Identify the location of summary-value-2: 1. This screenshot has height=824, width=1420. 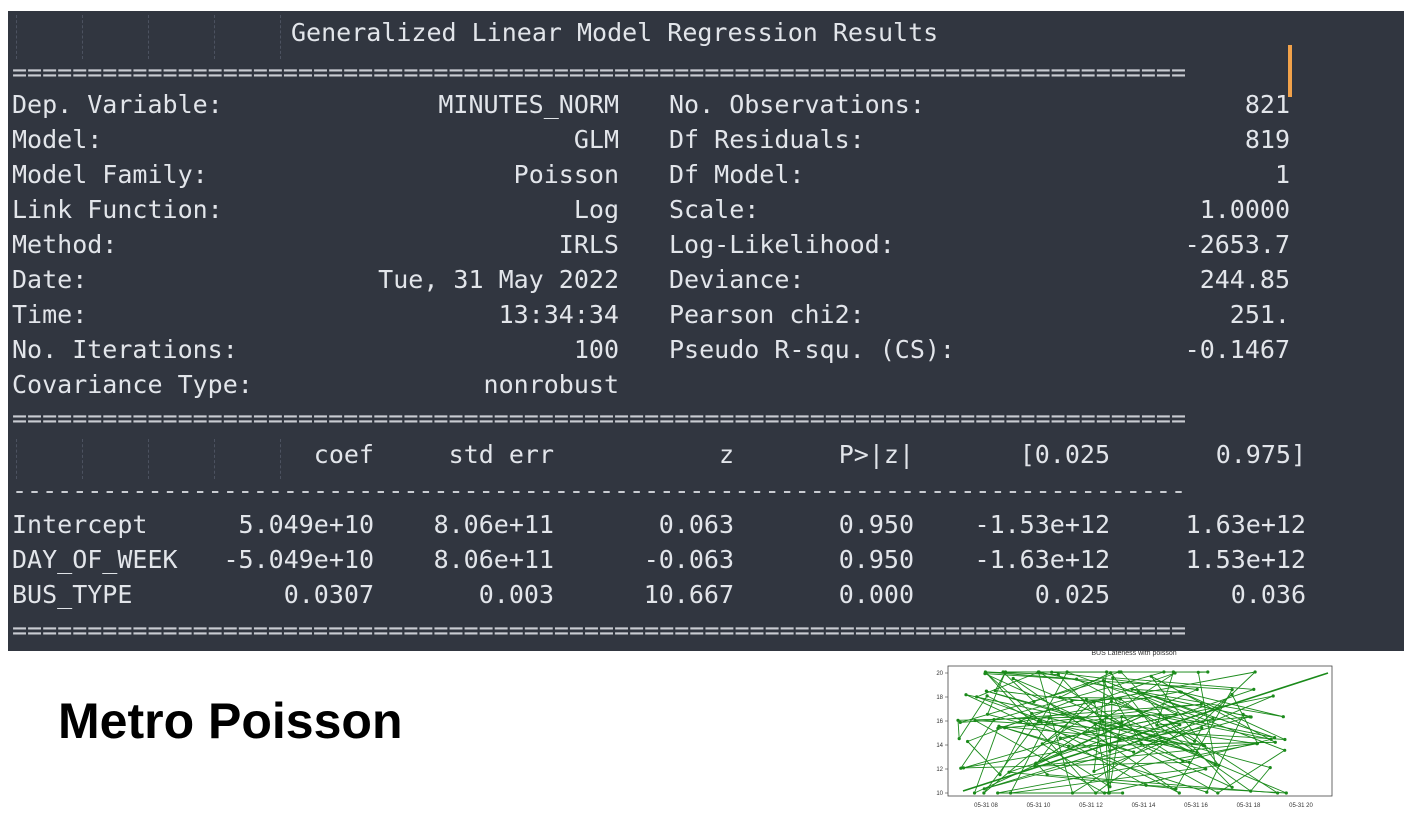
(1282, 174).